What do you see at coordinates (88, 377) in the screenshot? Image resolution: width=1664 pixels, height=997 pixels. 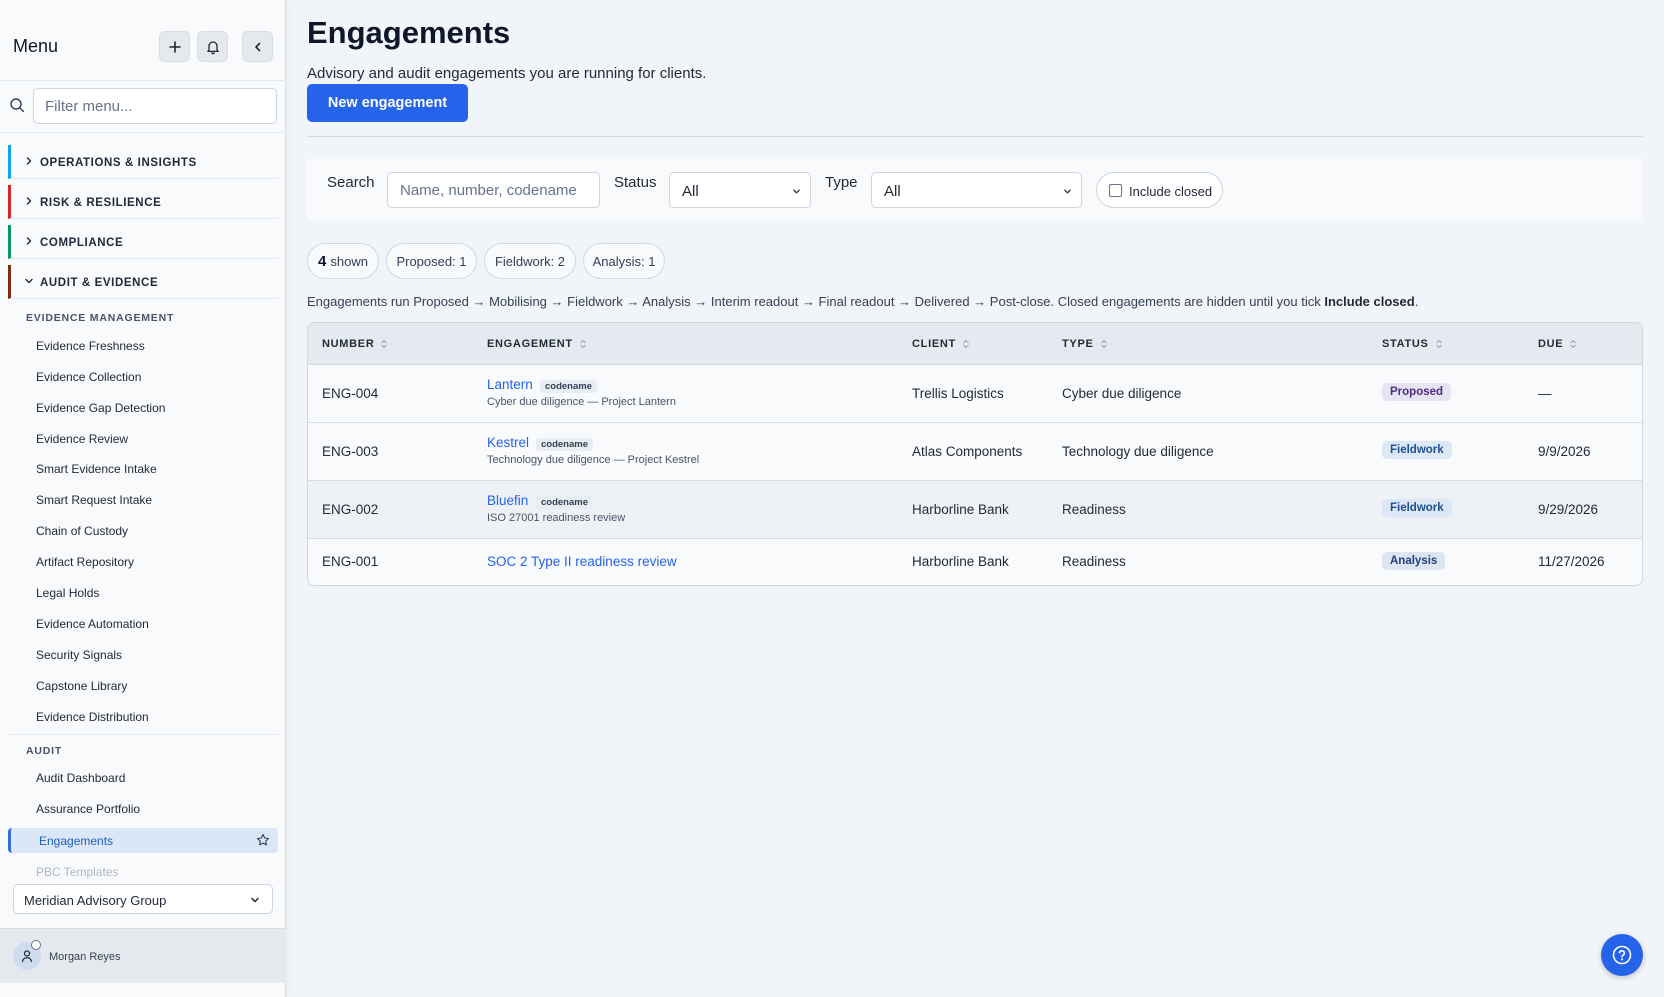 I see `sidebar-item-evidence-collection: Evidence Collection` at bounding box center [88, 377].